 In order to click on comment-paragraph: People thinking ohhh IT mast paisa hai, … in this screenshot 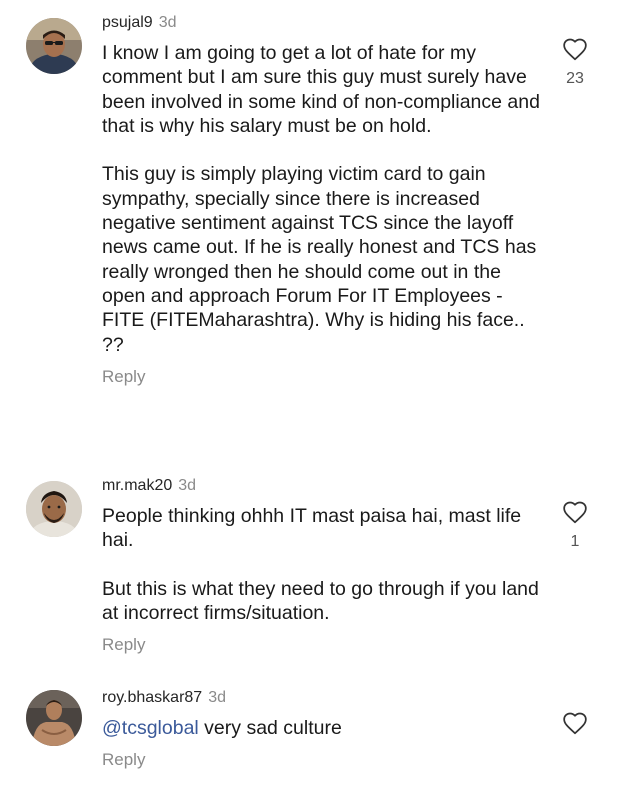, I will do `click(312, 528)`.